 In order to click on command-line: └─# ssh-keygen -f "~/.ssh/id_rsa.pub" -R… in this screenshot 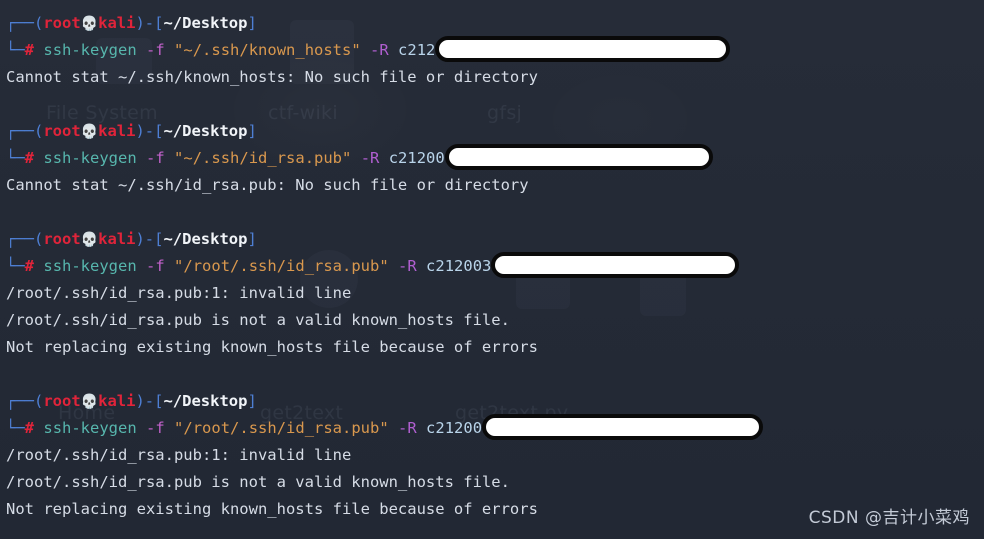, I will do `click(495, 157)`.